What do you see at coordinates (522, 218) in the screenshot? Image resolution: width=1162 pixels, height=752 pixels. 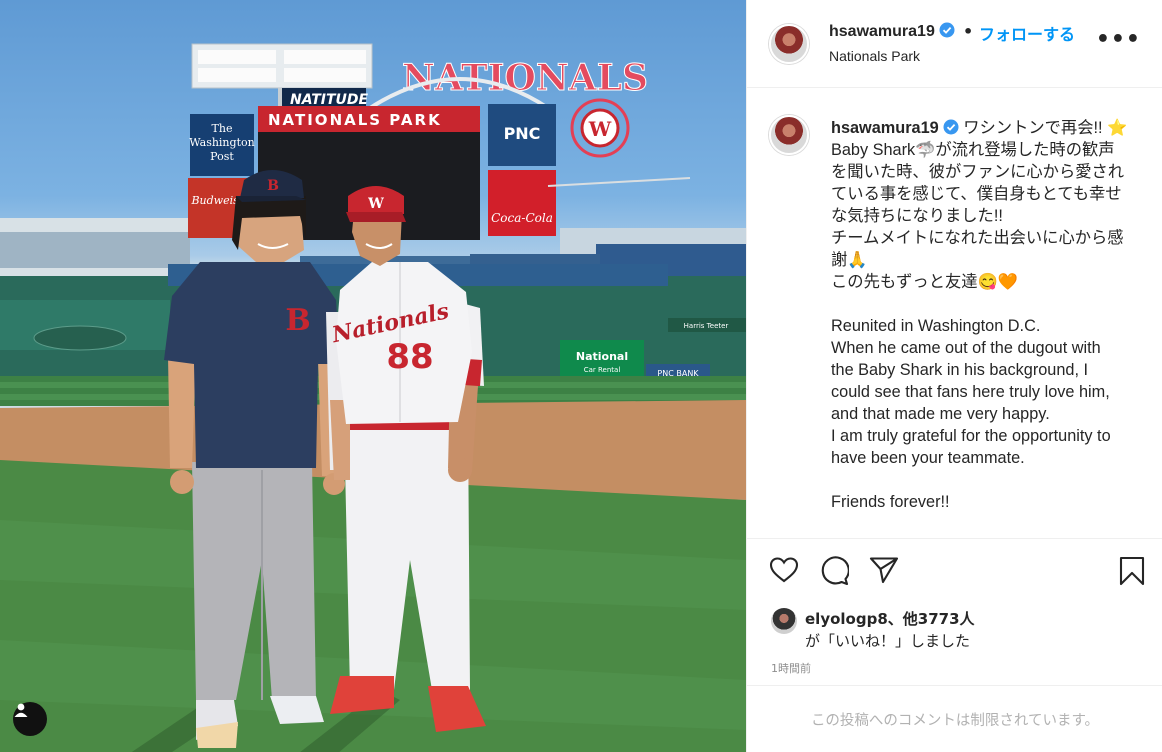 I see `svg-text: Coca-Cola` at bounding box center [522, 218].